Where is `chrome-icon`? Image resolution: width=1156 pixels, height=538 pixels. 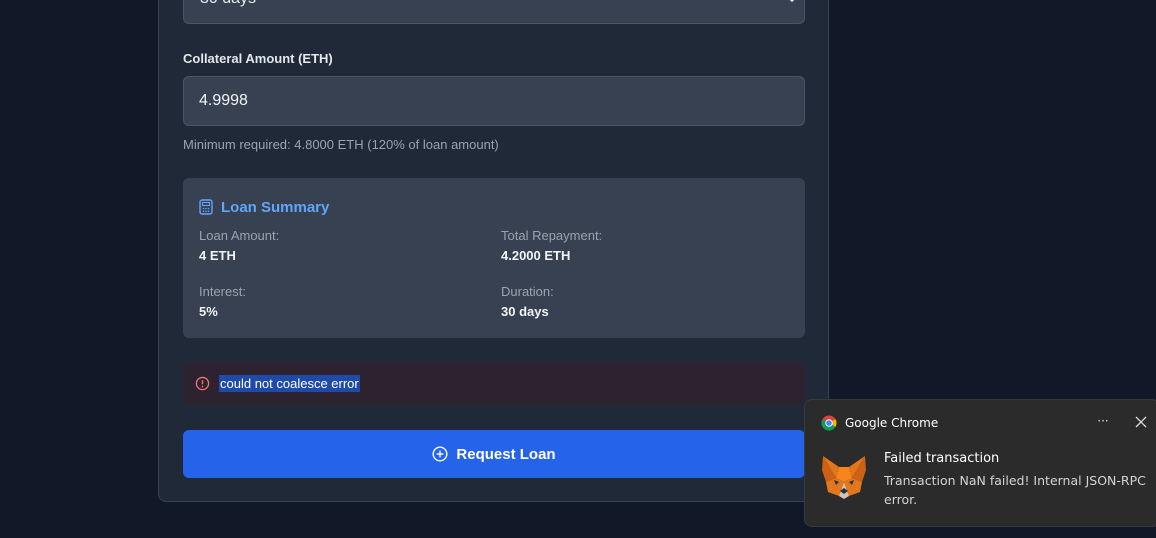 chrome-icon is located at coordinates (829, 423).